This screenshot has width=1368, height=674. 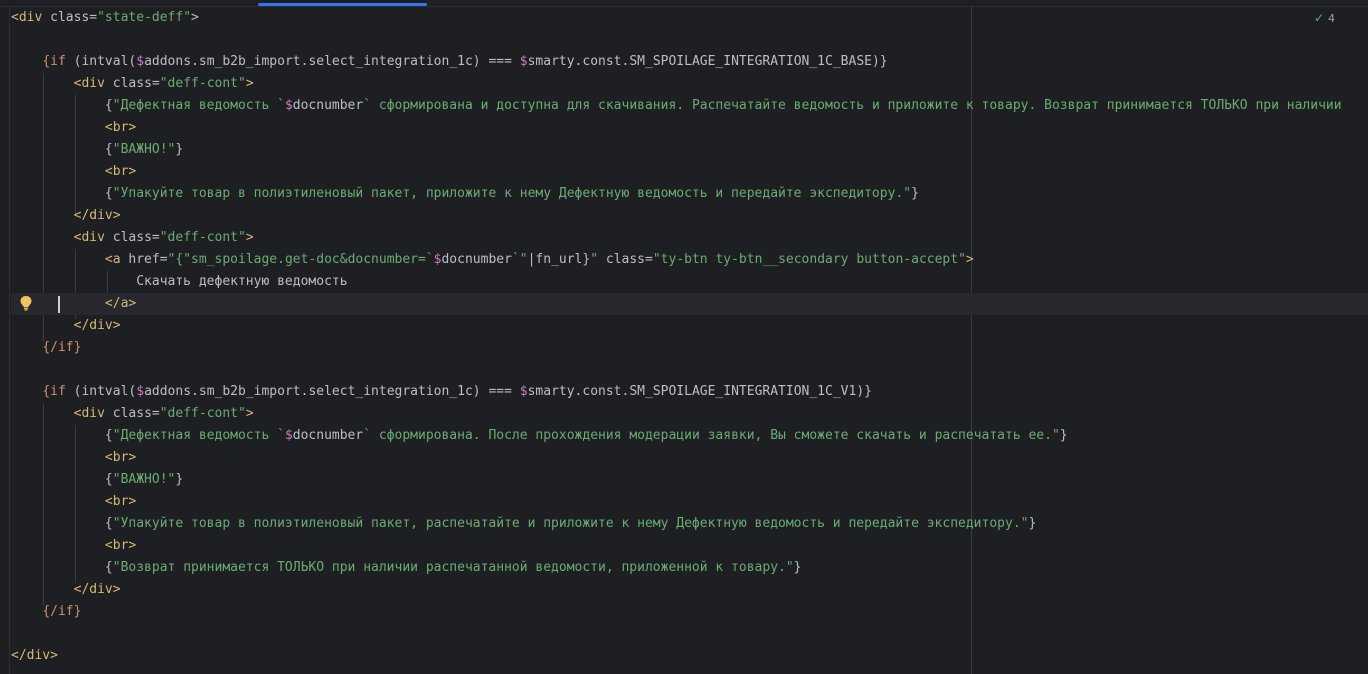 I want to click on code-token: href=, so click(x=144, y=259).